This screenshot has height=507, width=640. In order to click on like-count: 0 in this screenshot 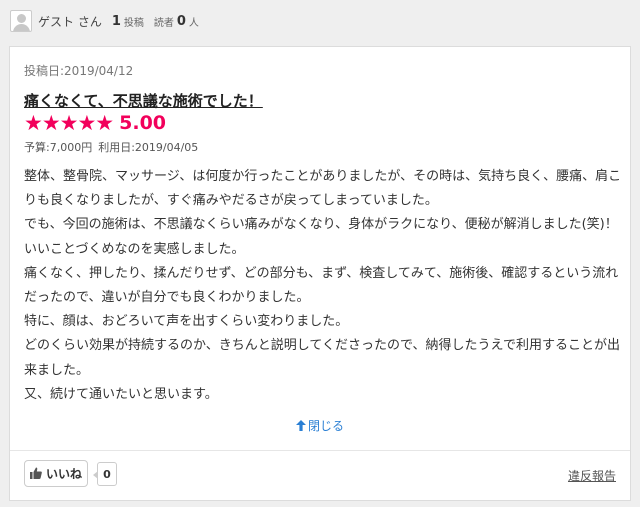, I will do `click(105, 474)`.